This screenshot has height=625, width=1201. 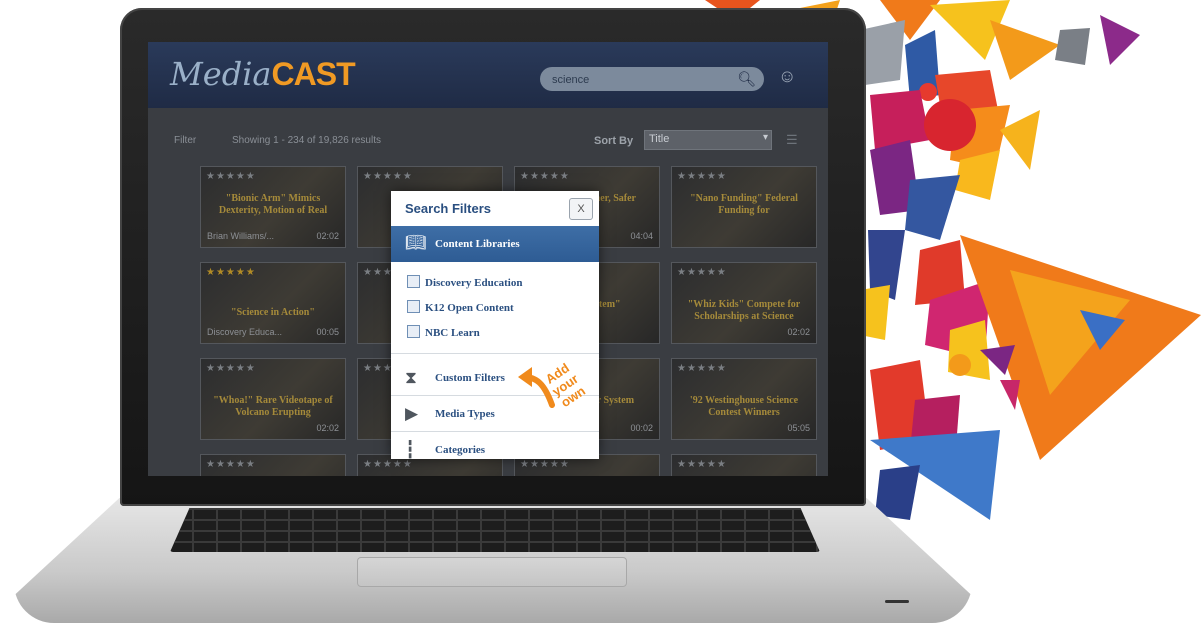 I want to click on chevron-down-icon: ▾, so click(x=765, y=137).